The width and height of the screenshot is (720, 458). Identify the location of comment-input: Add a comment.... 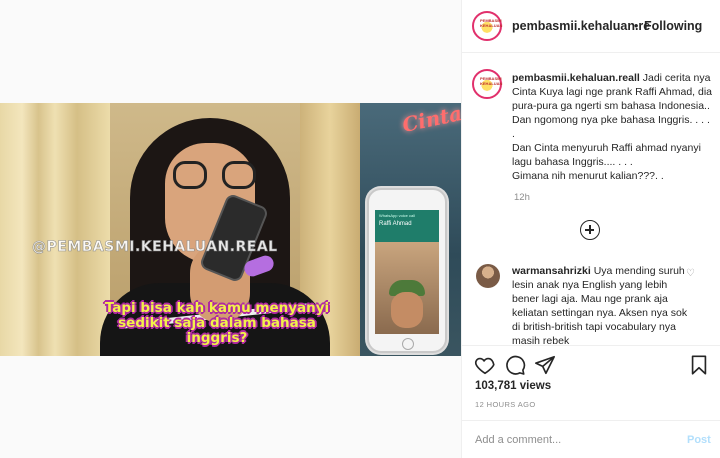
(518, 440).